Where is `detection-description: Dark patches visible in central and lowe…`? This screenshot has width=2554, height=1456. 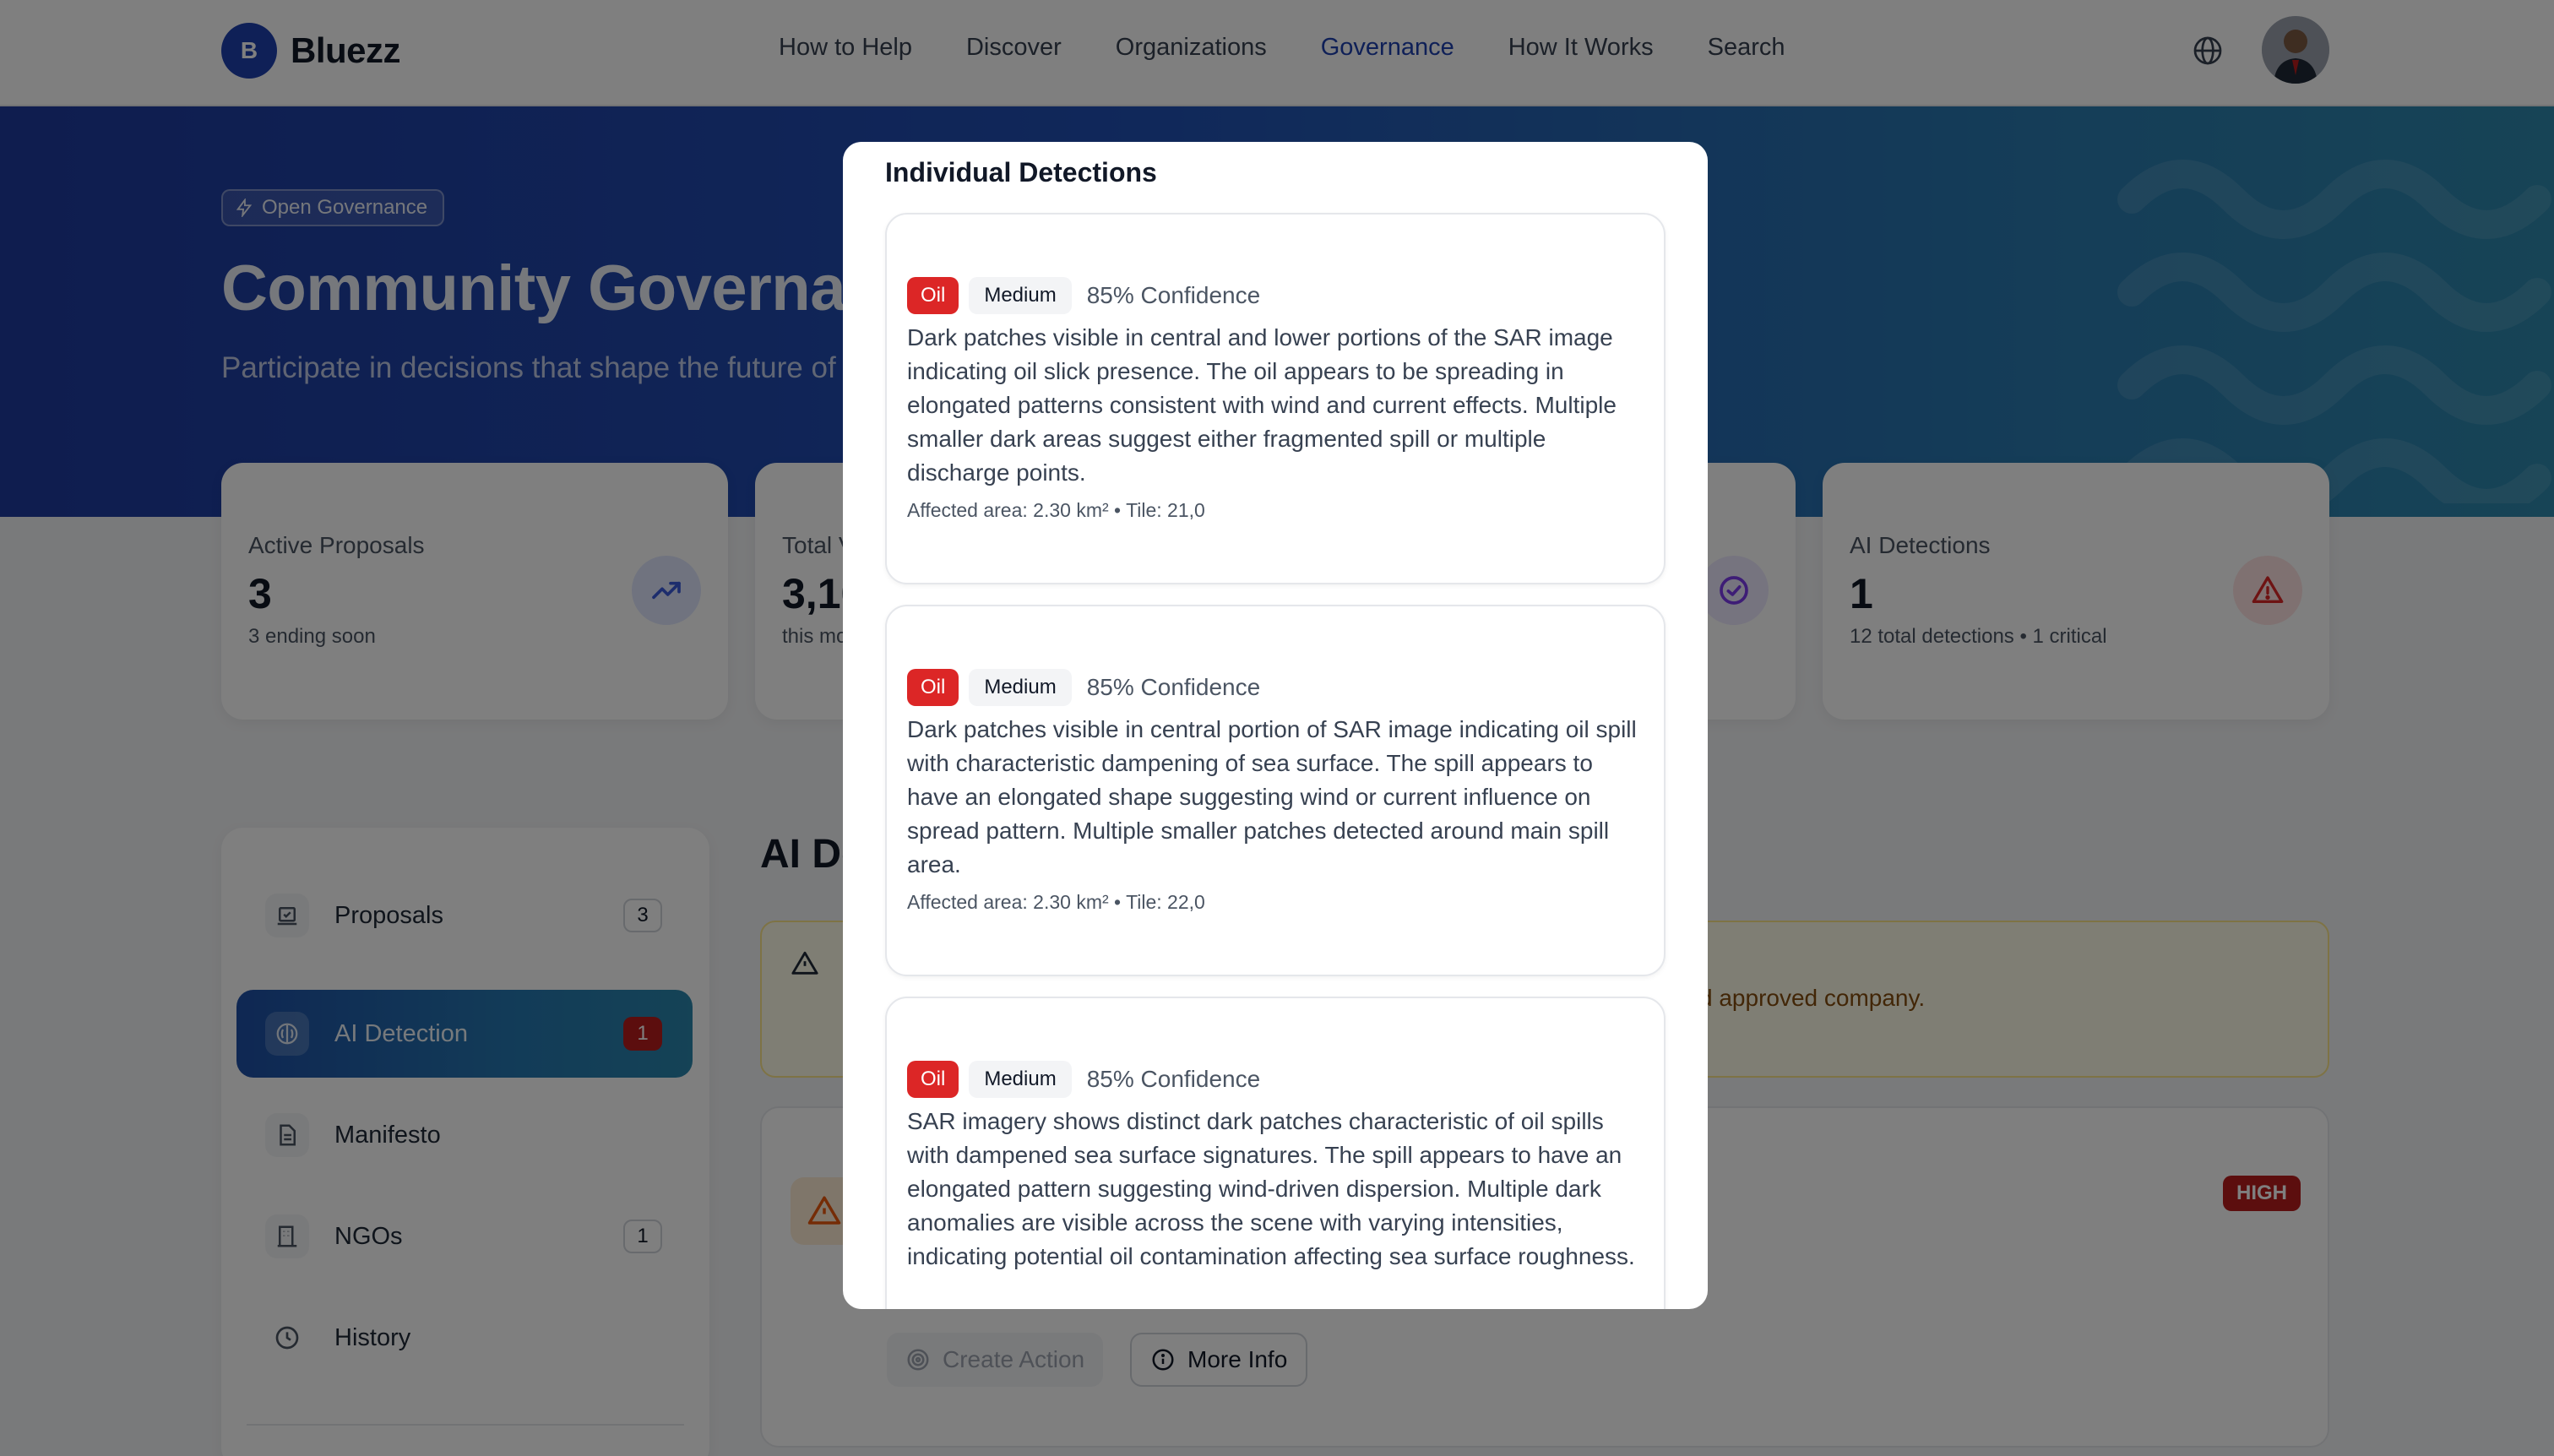 detection-description: Dark patches visible in central and lowe… is located at coordinates (1262, 405).